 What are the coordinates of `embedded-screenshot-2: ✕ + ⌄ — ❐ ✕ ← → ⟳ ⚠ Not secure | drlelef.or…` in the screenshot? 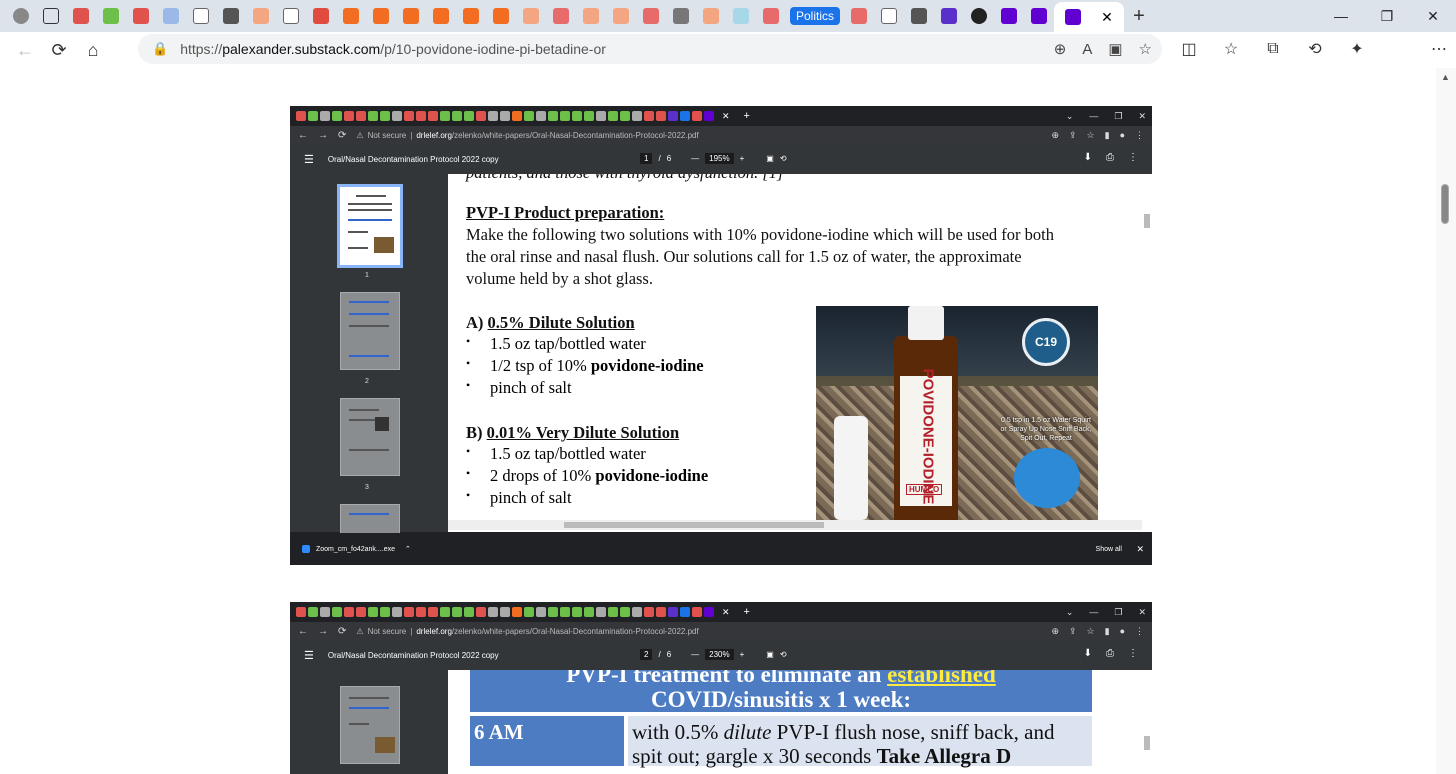 It's located at (721, 688).